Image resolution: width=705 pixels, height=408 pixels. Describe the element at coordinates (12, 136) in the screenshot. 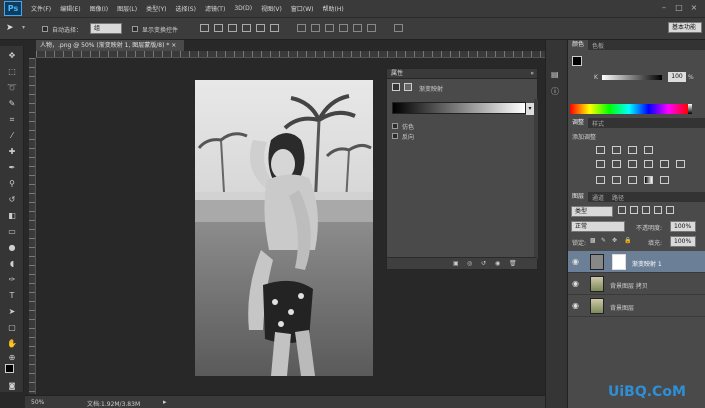

I see `eyedropper-icon: ⁄` at that location.